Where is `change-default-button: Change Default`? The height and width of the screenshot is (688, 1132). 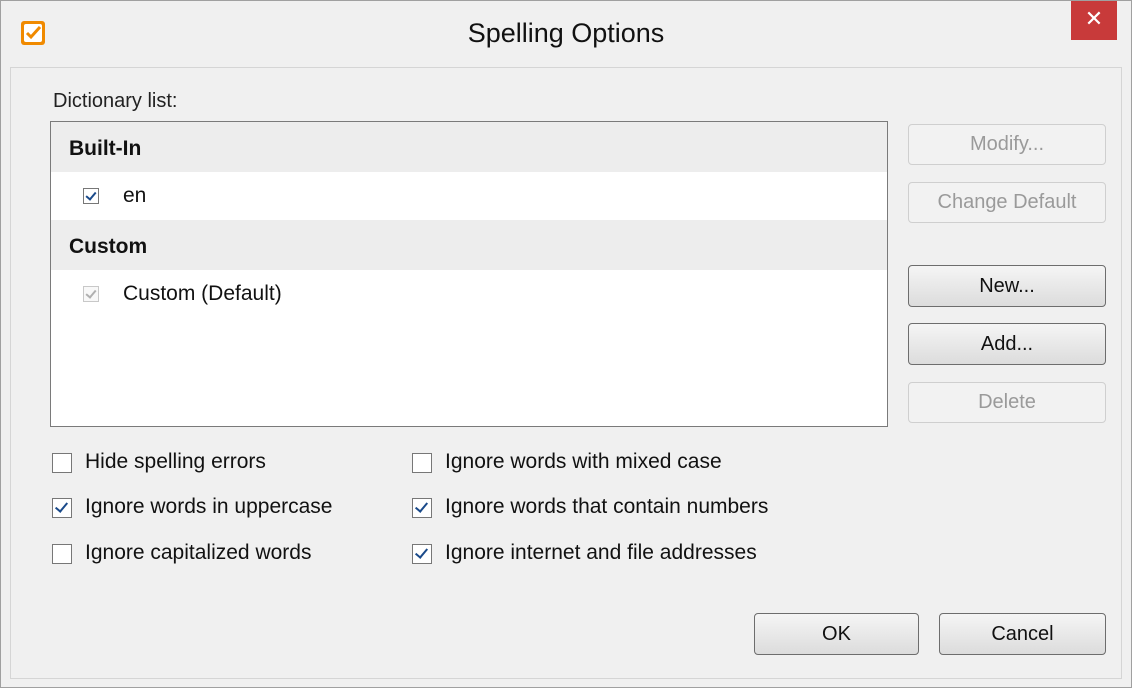
change-default-button: Change Default is located at coordinates (1007, 202).